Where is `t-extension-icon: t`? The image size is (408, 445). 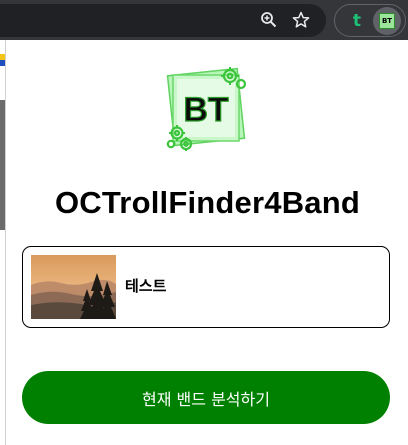
t-extension-icon: t is located at coordinates (357, 21).